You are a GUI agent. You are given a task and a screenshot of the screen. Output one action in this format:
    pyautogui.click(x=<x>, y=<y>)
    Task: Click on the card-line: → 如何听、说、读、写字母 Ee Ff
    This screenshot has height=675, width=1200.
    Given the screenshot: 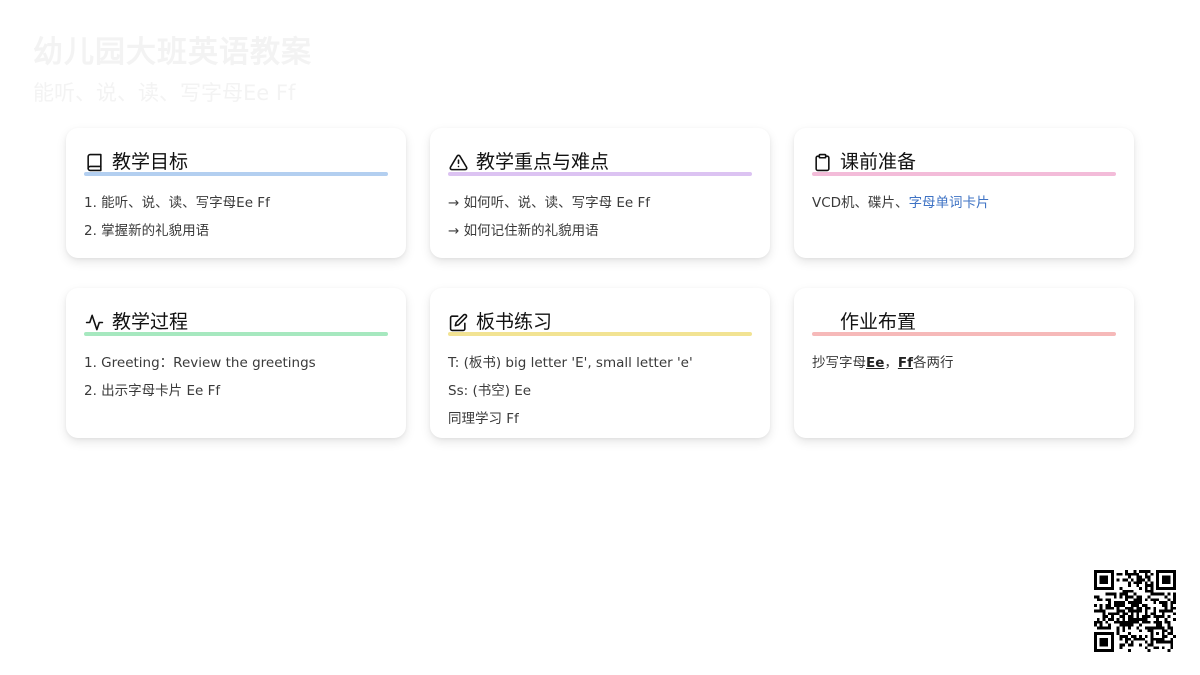 What is the action you would take?
    pyautogui.click(x=549, y=203)
    